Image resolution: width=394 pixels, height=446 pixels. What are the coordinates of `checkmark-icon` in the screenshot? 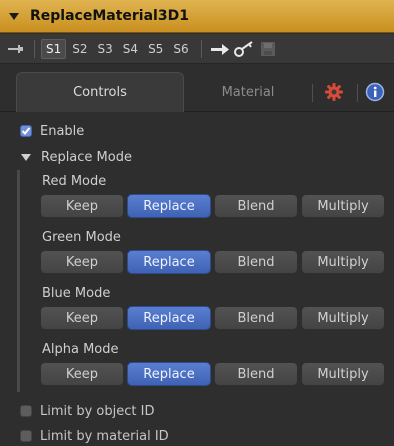 It's located at (26, 131).